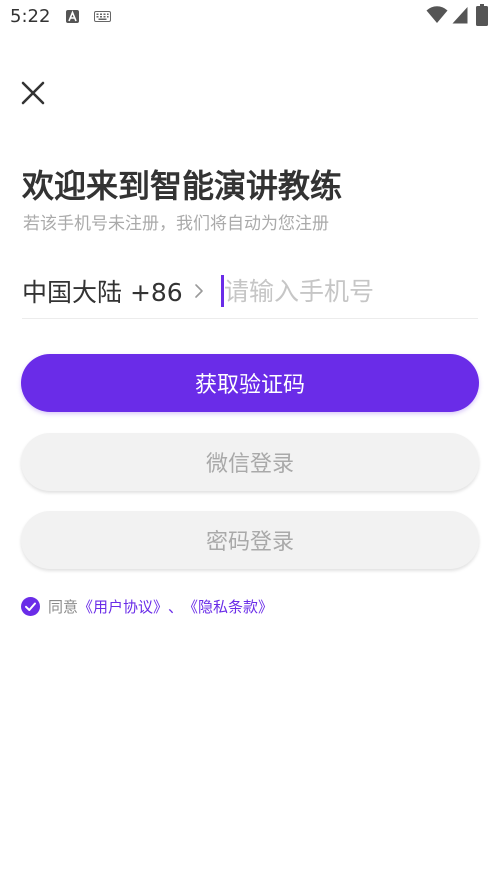 The height and width of the screenshot is (888, 500). What do you see at coordinates (250, 17) in the screenshot?
I see `status-bar: 5:22` at bounding box center [250, 17].